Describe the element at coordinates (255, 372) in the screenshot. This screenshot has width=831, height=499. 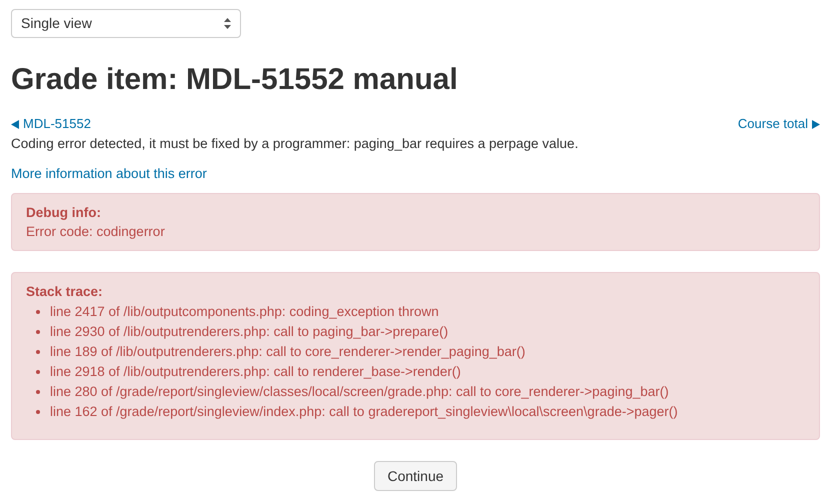
I see `stack-trace-line: line 2918 of /lib/outputrenderers.php: call to renderer_base->render()` at that location.